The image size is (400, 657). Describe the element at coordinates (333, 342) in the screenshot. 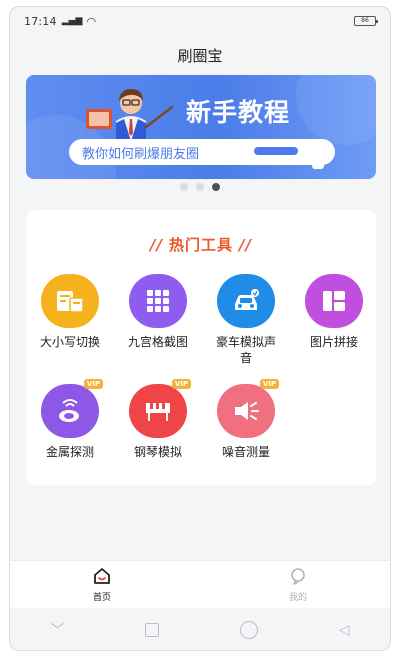

I see `tool-label: 图片拼接` at that location.